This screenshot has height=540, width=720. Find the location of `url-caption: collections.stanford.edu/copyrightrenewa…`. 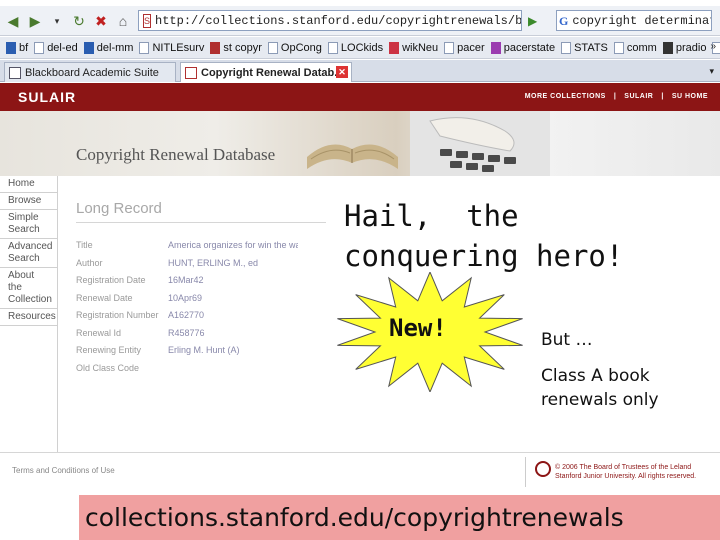

url-caption: collections.stanford.edu/copyrightrenewa… is located at coordinates (399, 517).